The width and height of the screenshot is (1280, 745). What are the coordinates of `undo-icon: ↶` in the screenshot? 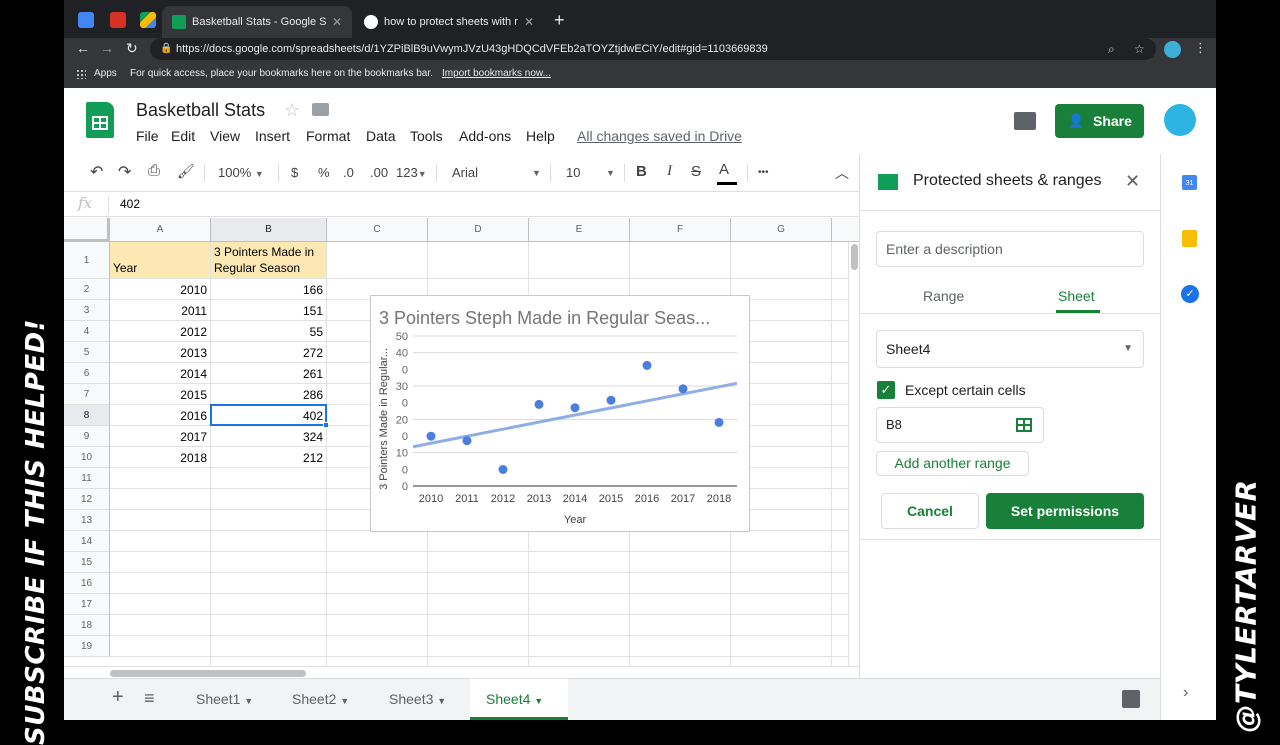 It's located at (96, 172).